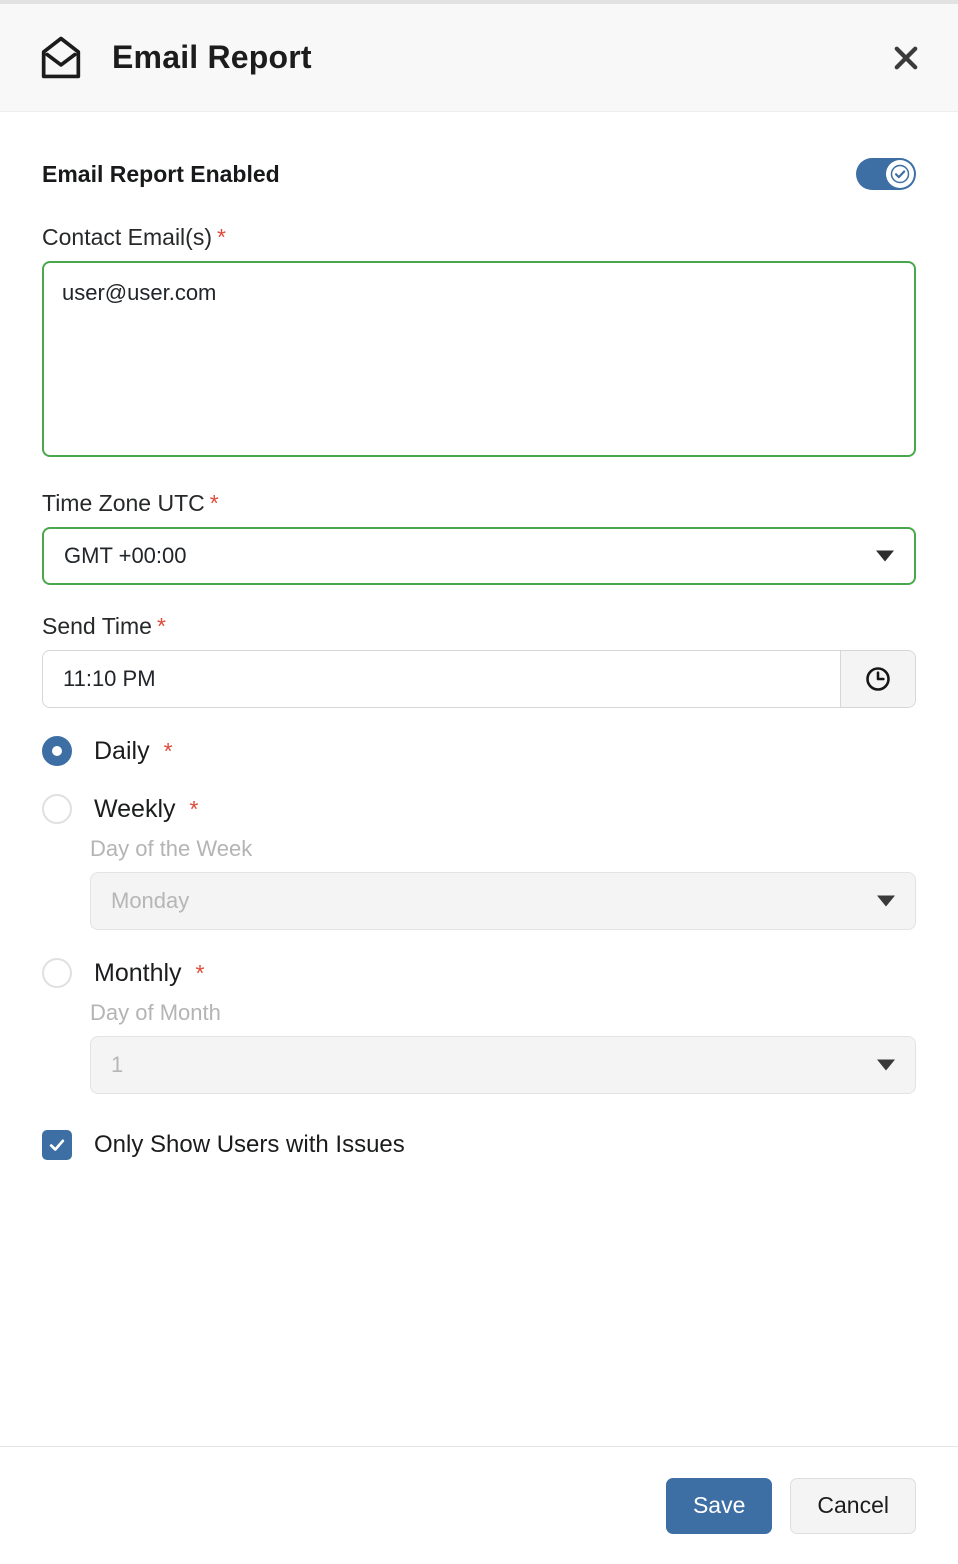  Describe the element at coordinates (719, 1505) in the screenshot. I see `save-button: Save` at that location.